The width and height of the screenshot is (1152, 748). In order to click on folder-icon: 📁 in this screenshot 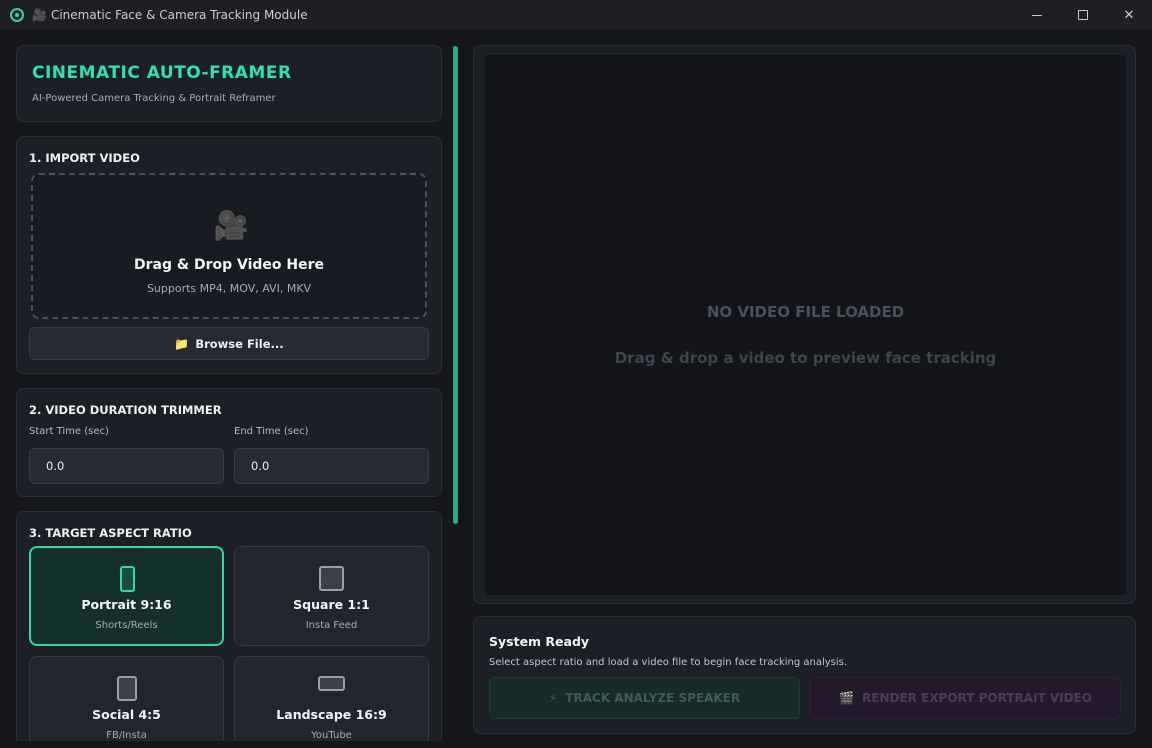, I will do `click(182, 343)`.